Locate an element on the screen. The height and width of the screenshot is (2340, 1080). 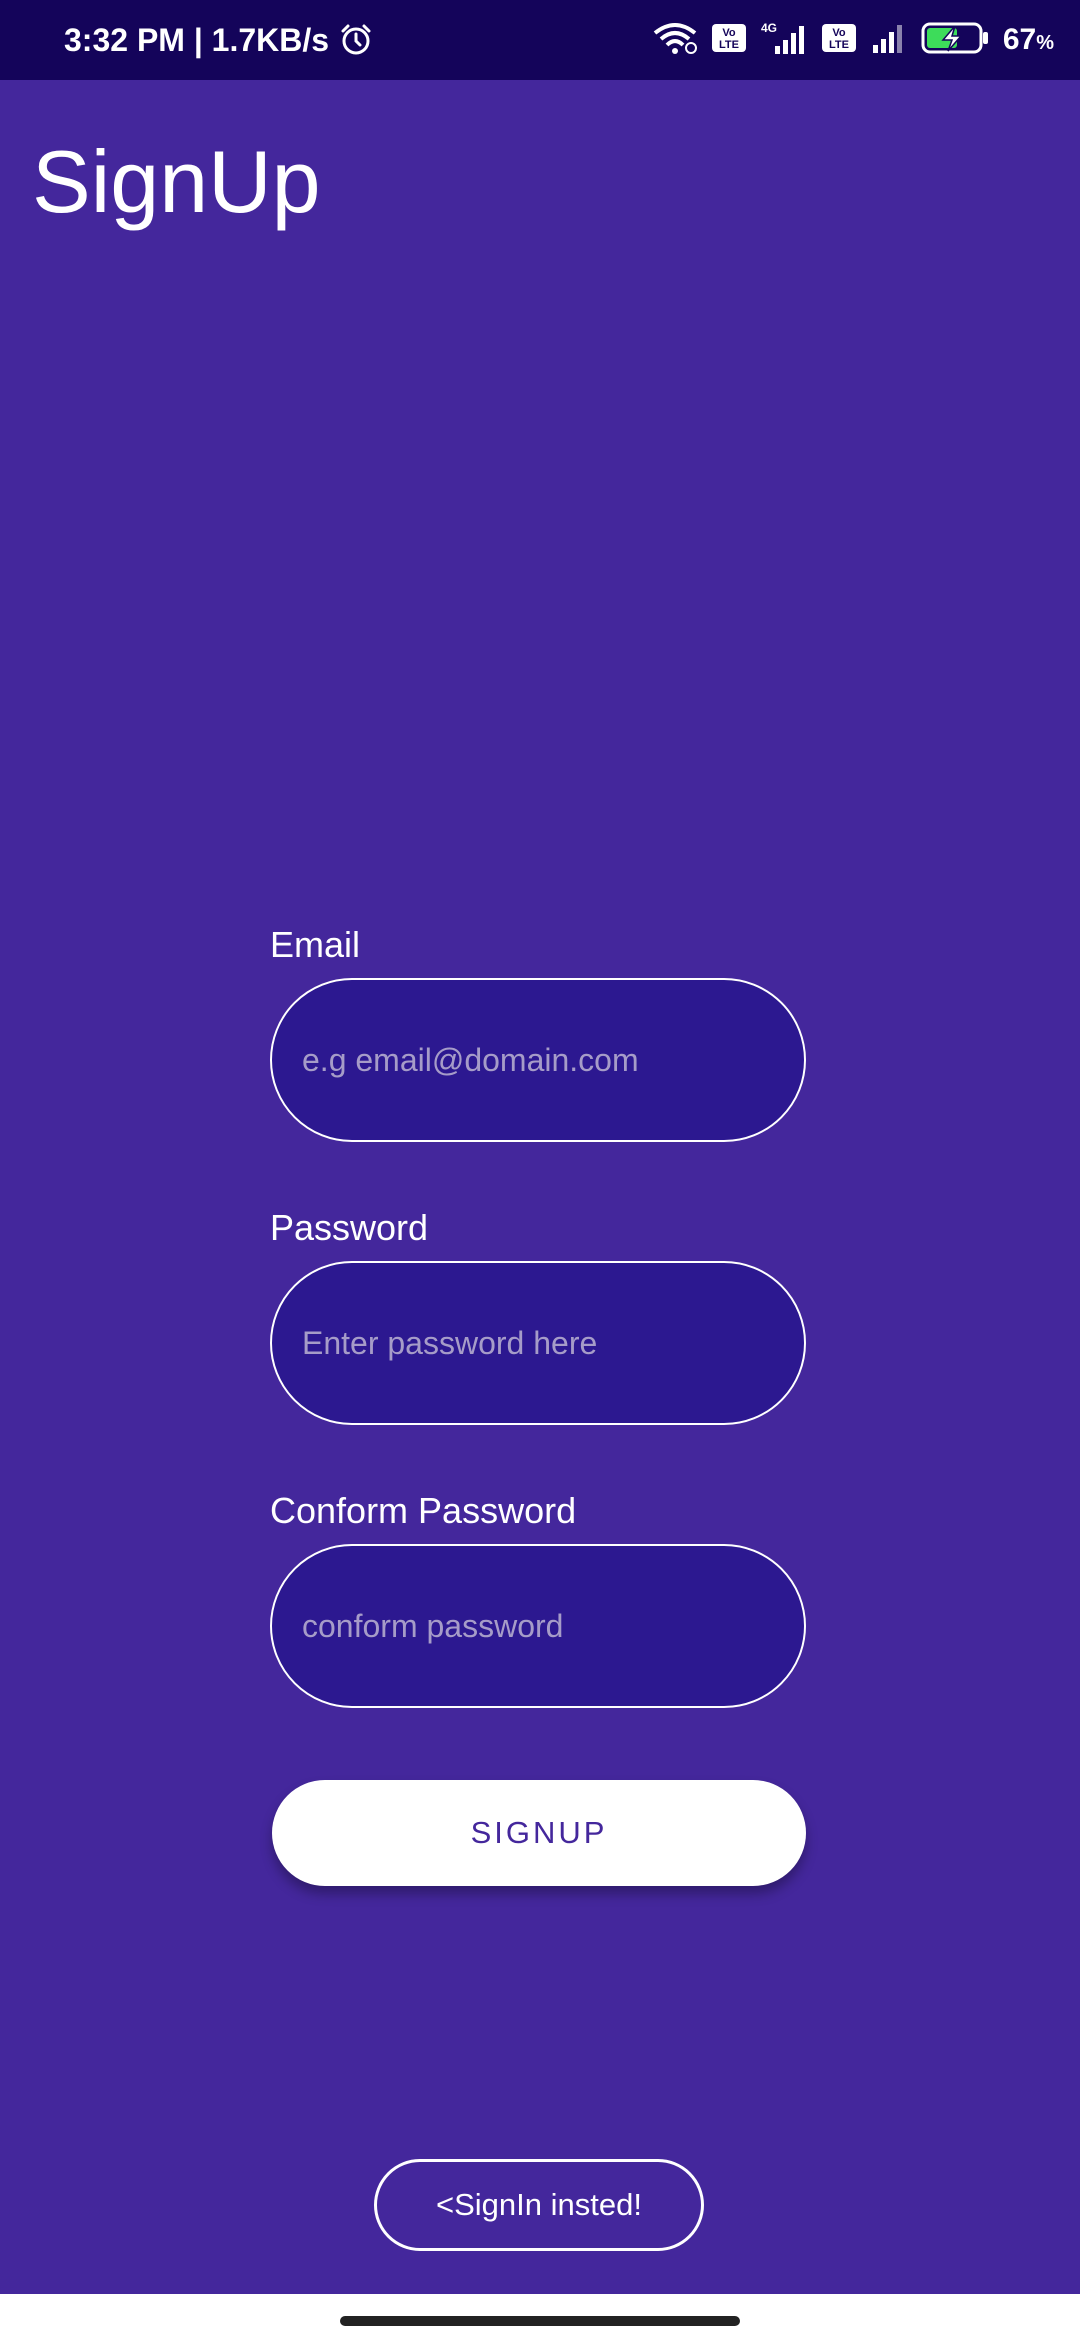
battery-charging-icon is located at coordinates (956, 40).